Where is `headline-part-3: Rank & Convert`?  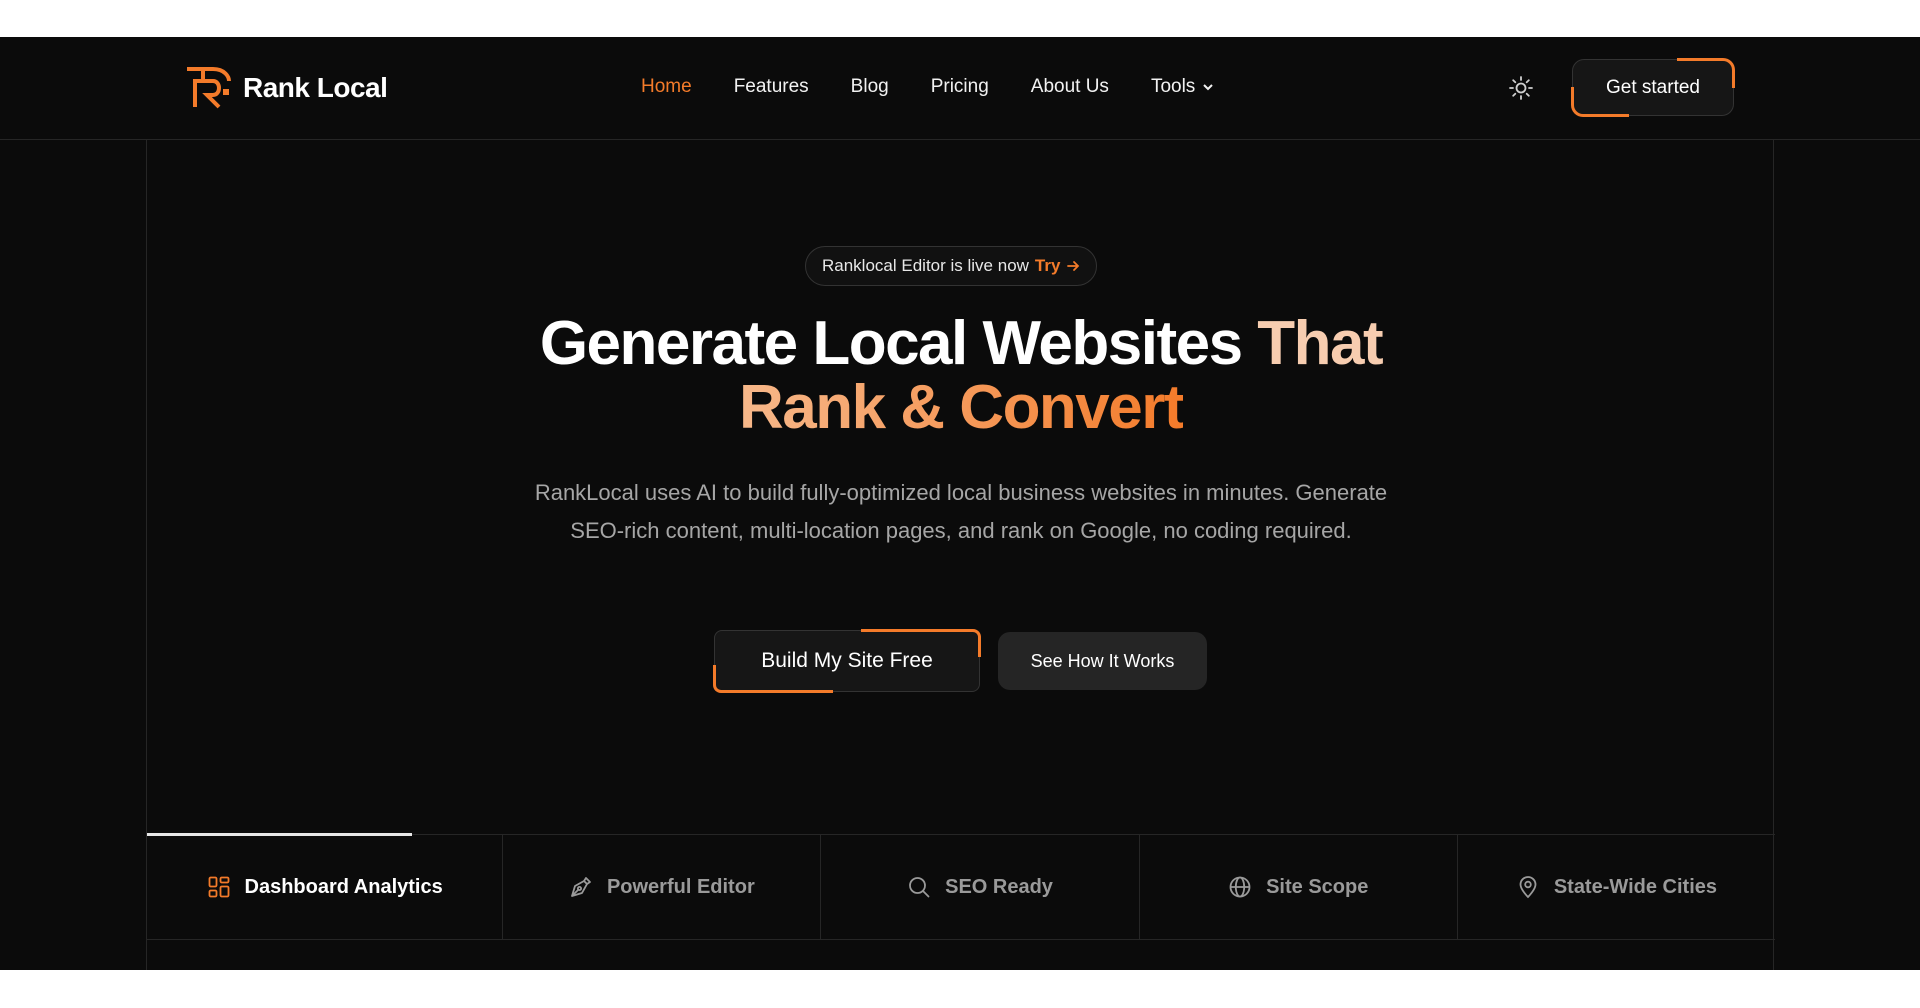 headline-part-3: Rank & Convert is located at coordinates (961, 407).